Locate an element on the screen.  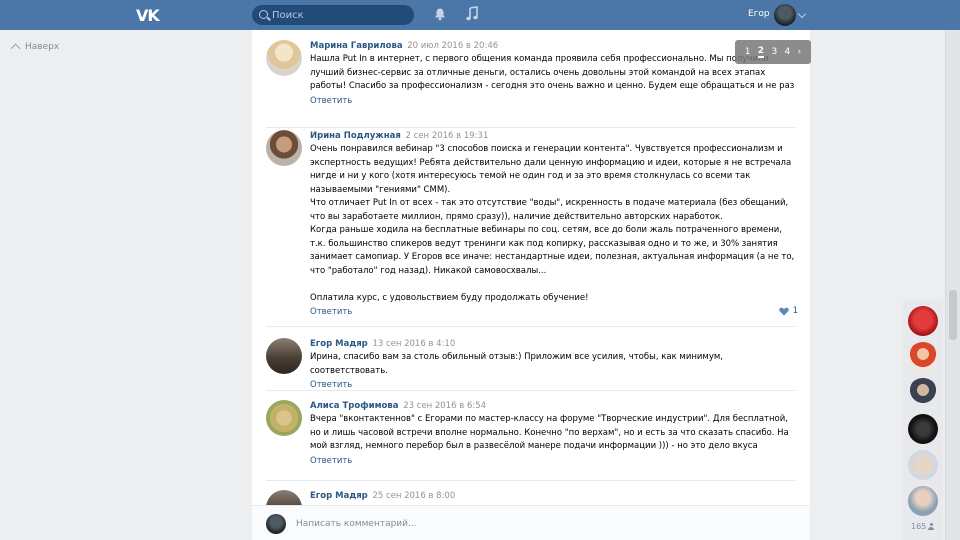
page-link: 1 is located at coordinates (748, 52).